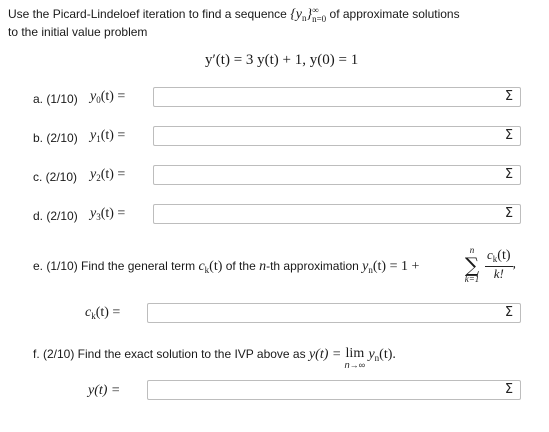 The width and height of the screenshot is (549, 432). What do you see at coordinates (337, 175) in the screenshot?
I see `part-c-answer-input` at bounding box center [337, 175].